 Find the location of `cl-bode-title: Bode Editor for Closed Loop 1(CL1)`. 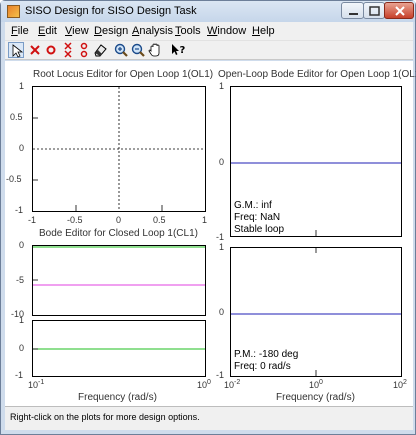

cl-bode-title: Bode Editor for Closed Loop 1(CL1) is located at coordinates (118, 233).